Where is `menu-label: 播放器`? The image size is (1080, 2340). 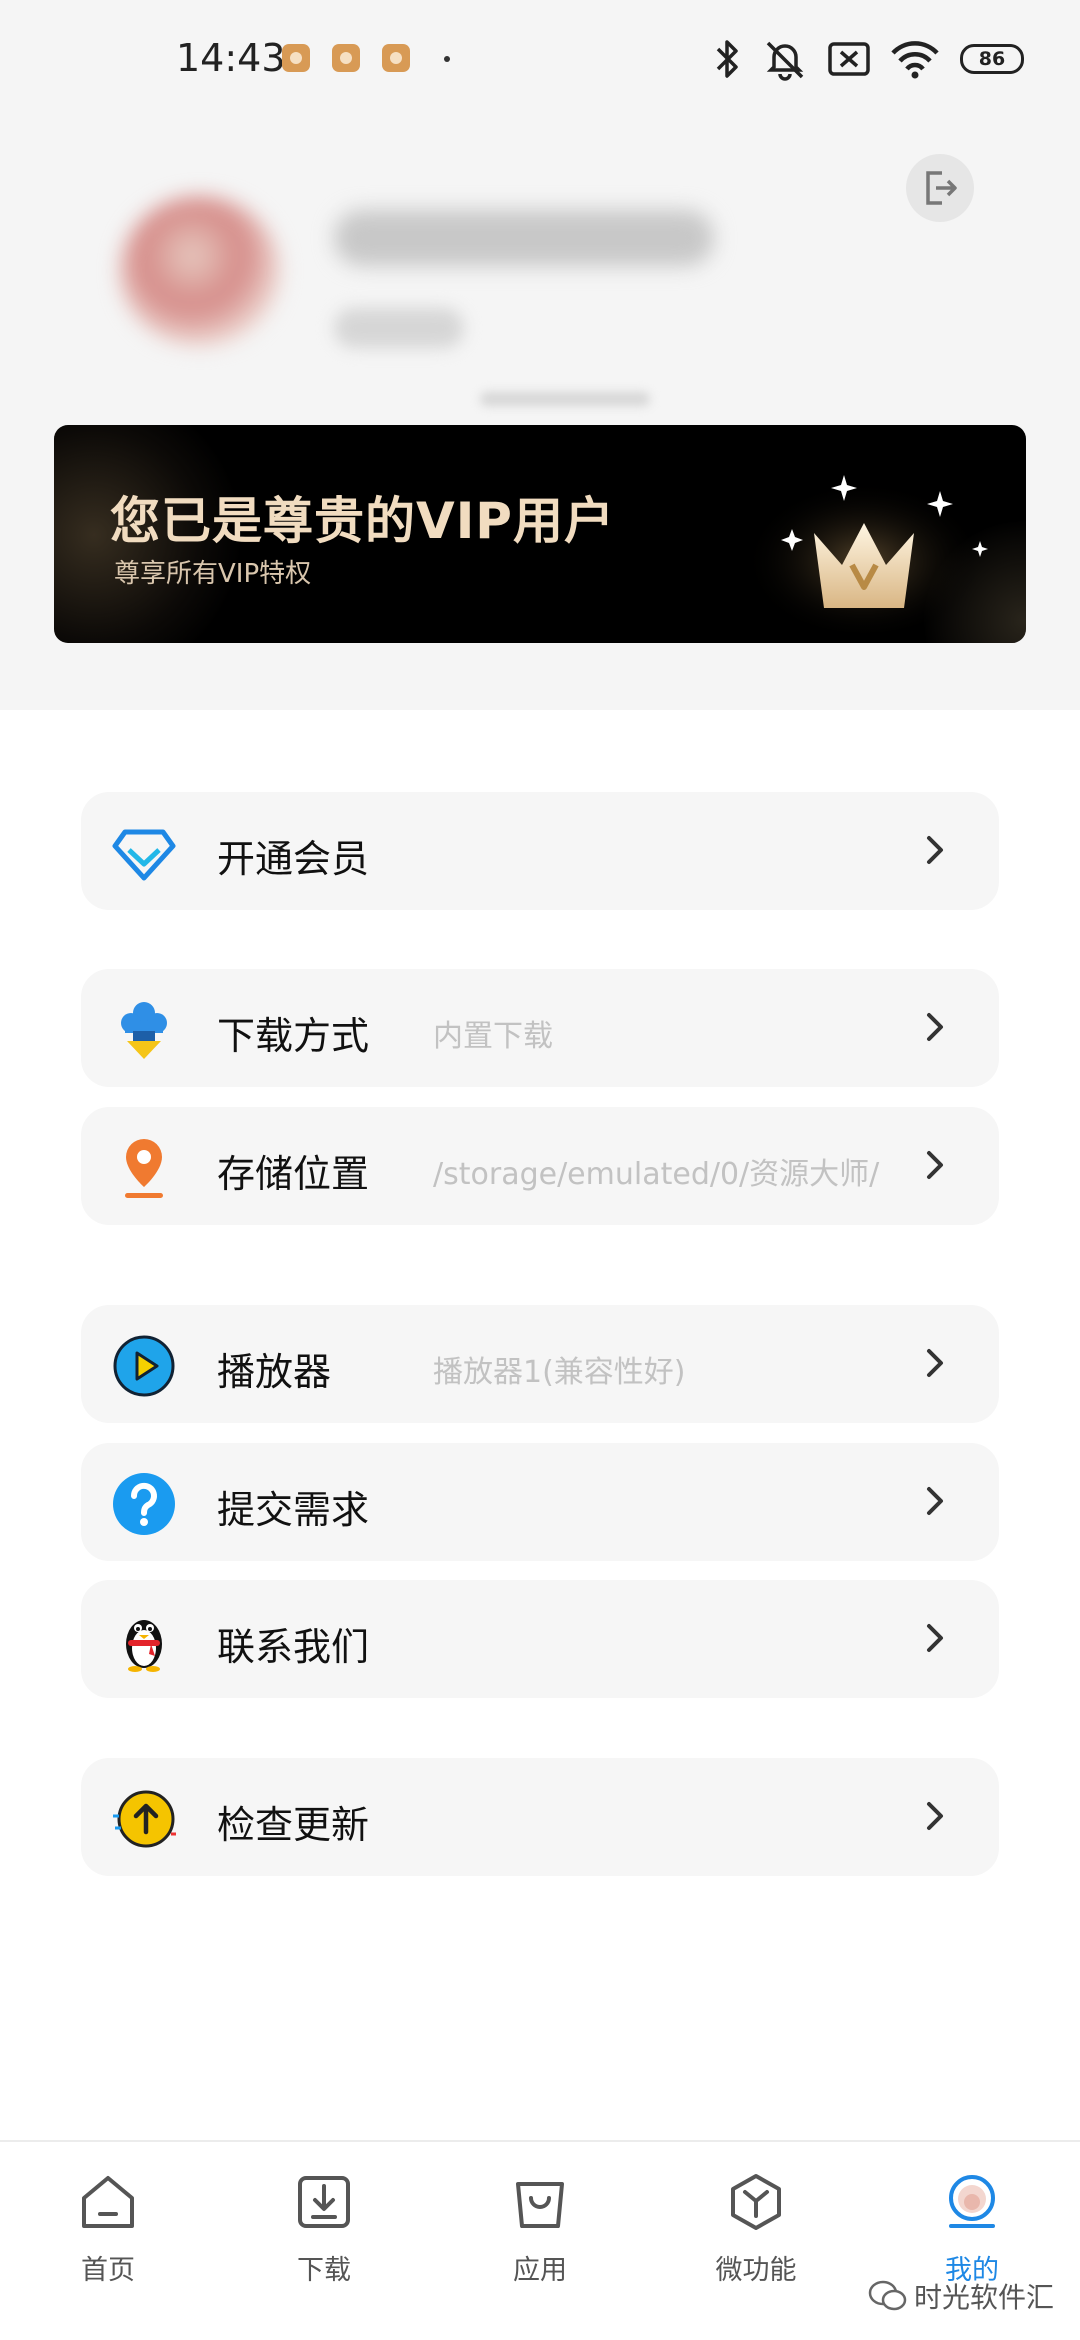
menu-label: 播放器 is located at coordinates (274, 1372).